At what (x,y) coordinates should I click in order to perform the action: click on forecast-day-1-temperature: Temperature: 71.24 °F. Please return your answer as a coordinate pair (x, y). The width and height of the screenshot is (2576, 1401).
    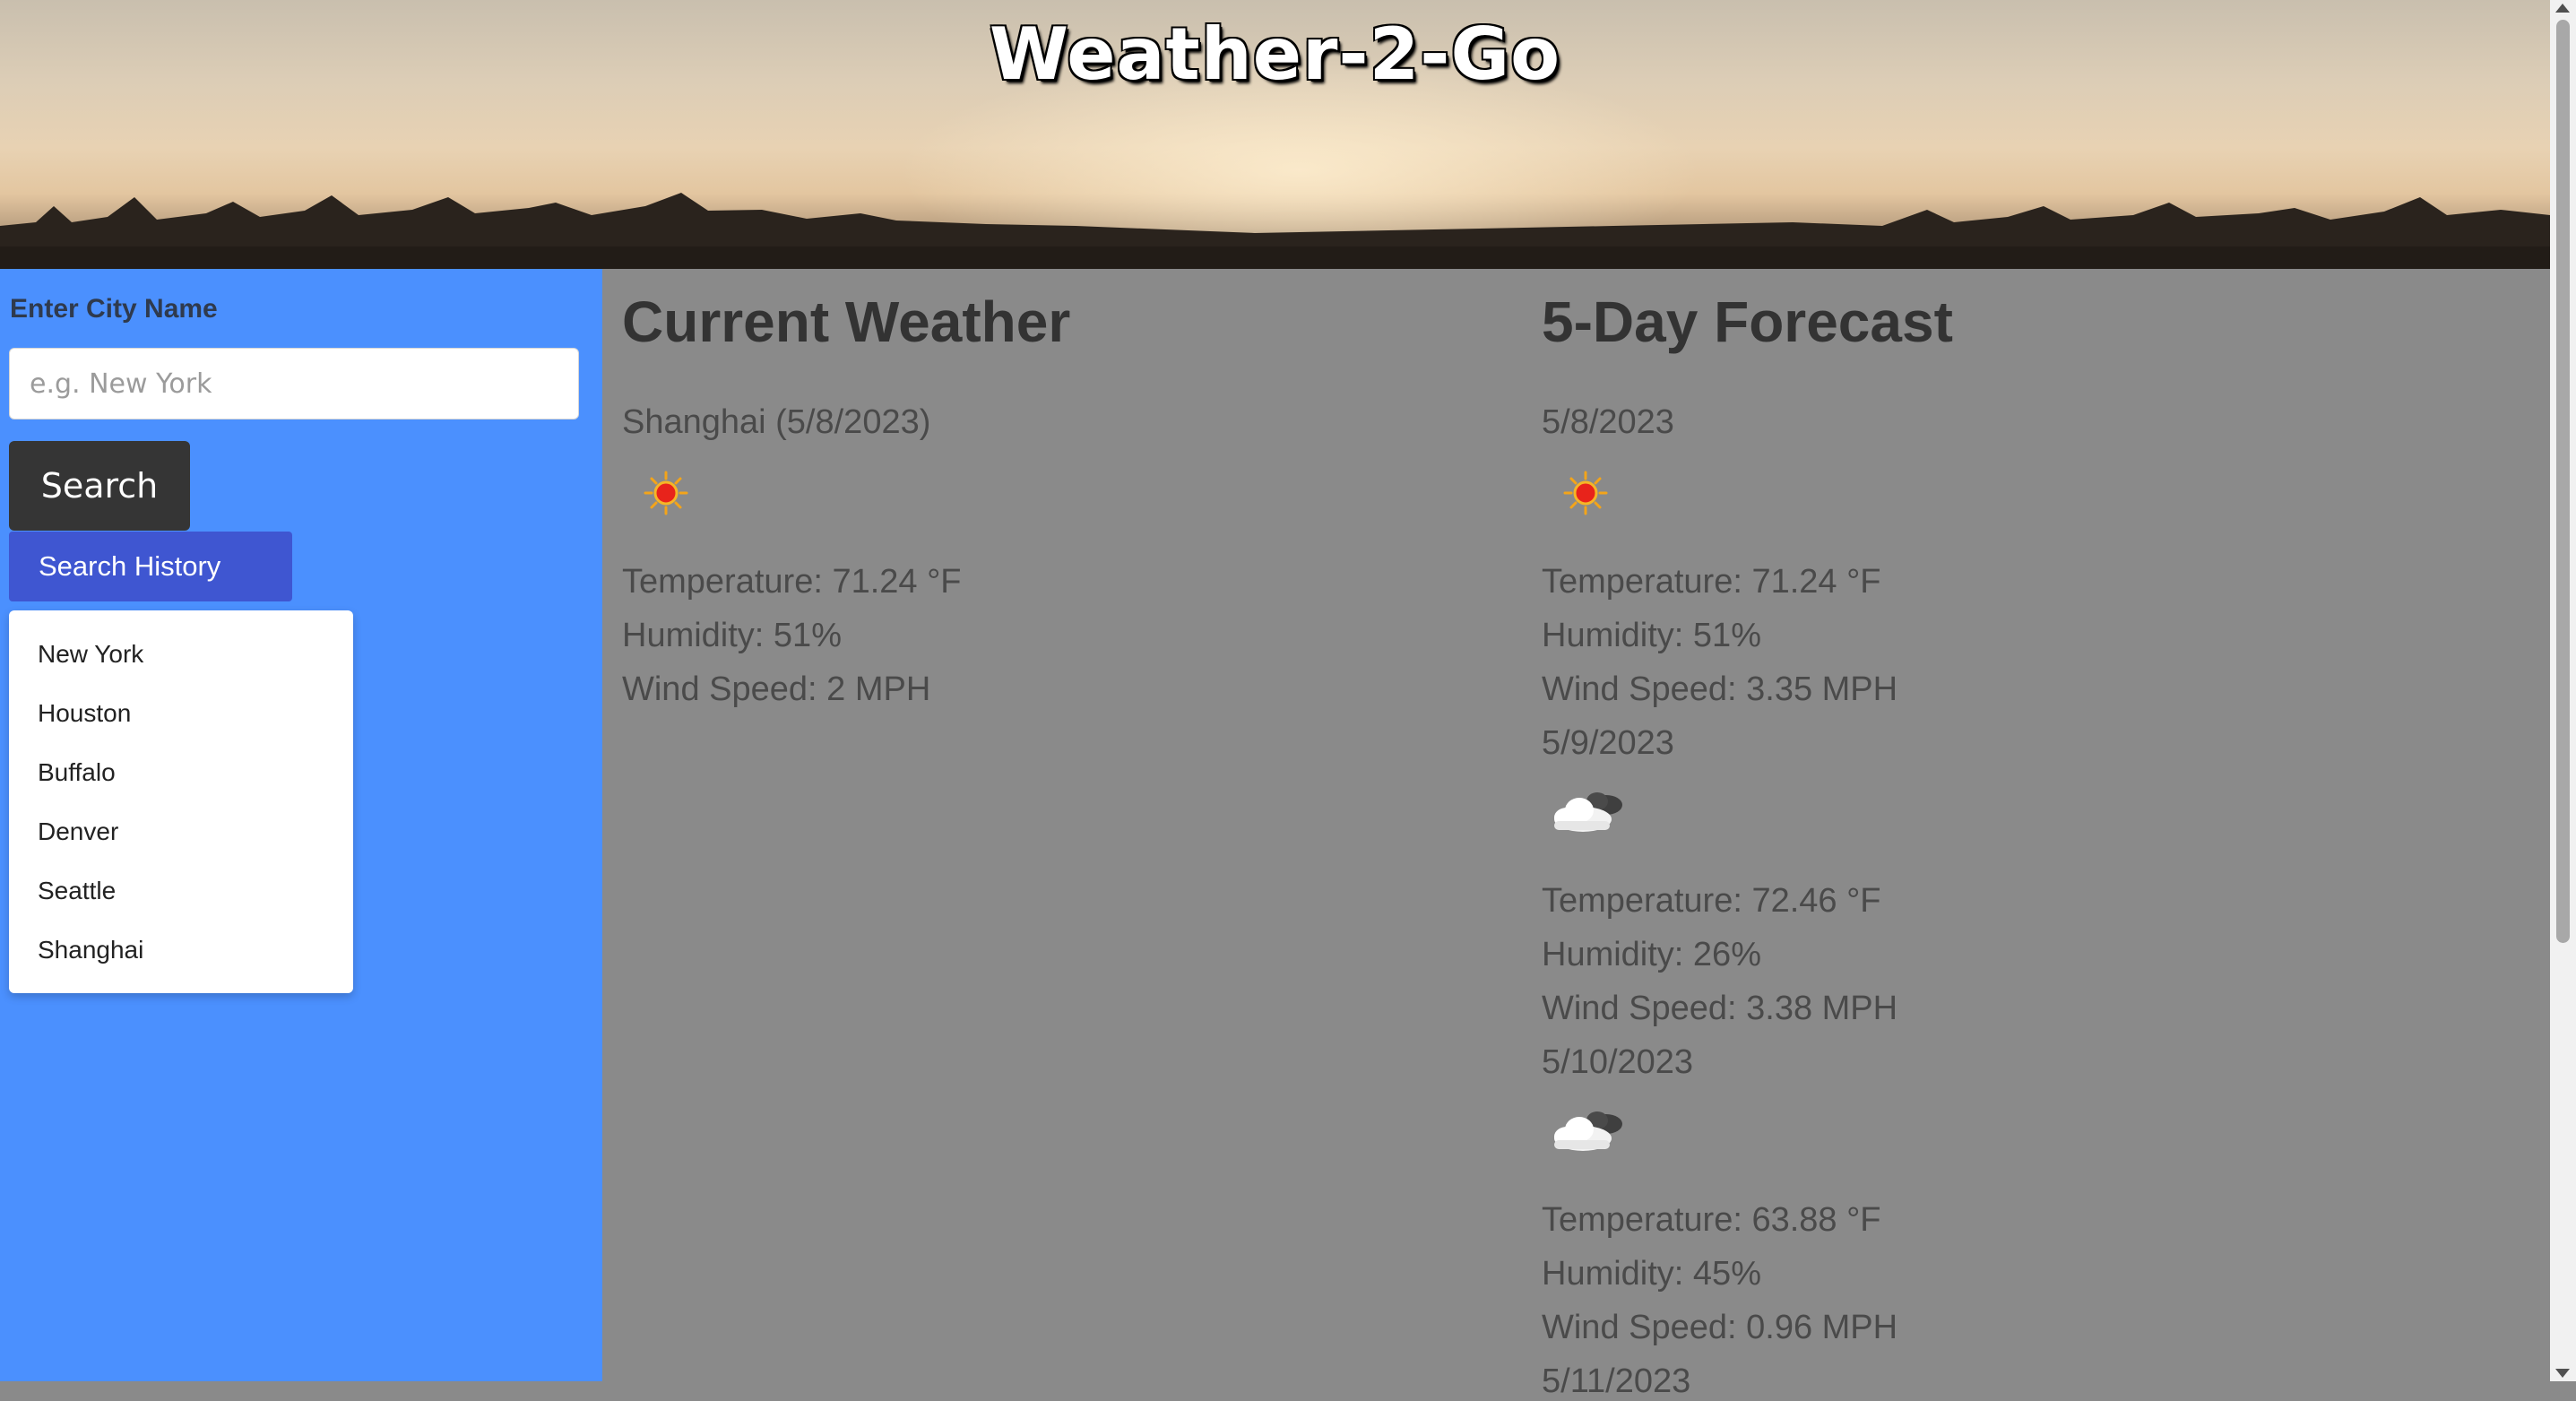
    Looking at the image, I should click on (1711, 582).